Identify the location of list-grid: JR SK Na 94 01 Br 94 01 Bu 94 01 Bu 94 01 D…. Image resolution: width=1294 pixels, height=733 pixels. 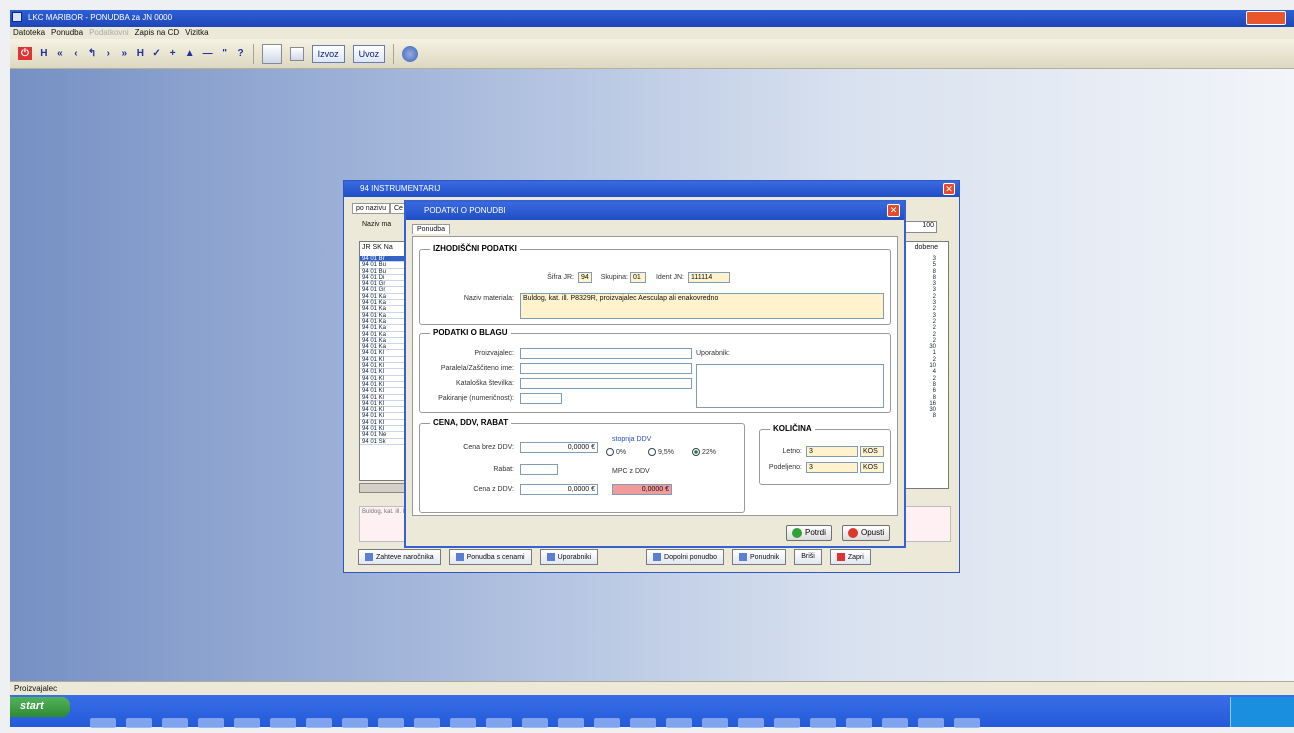
(383, 361).